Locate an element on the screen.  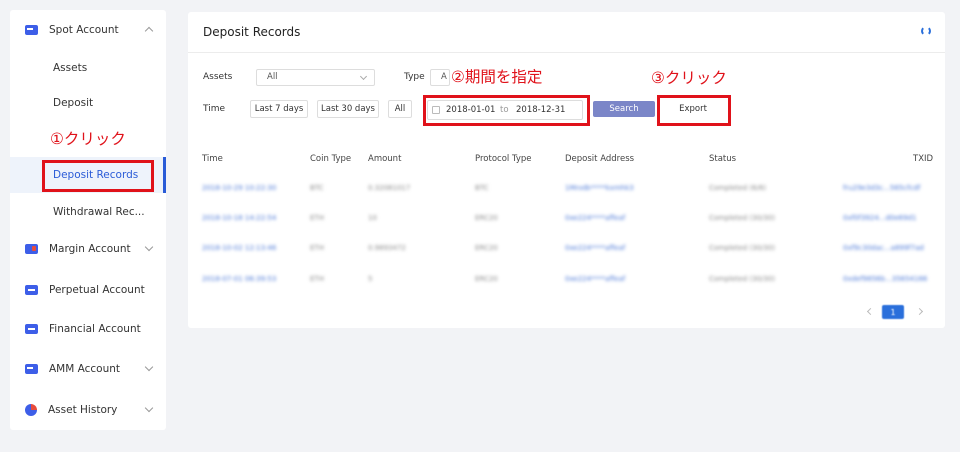
page-title: Deposit Records is located at coordinates (252, 32).